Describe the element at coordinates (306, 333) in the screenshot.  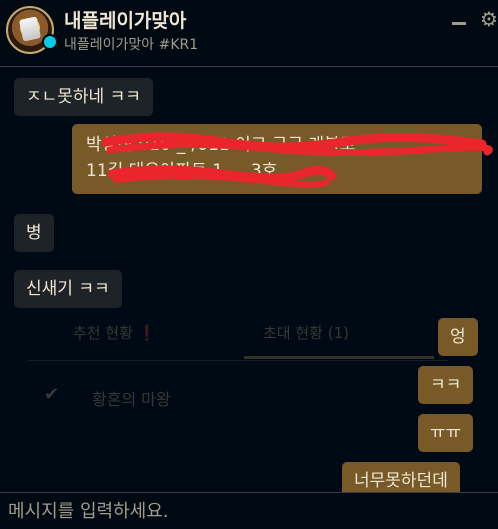
I see `tab-invite-status: 초대 현황 (1)` at that location.